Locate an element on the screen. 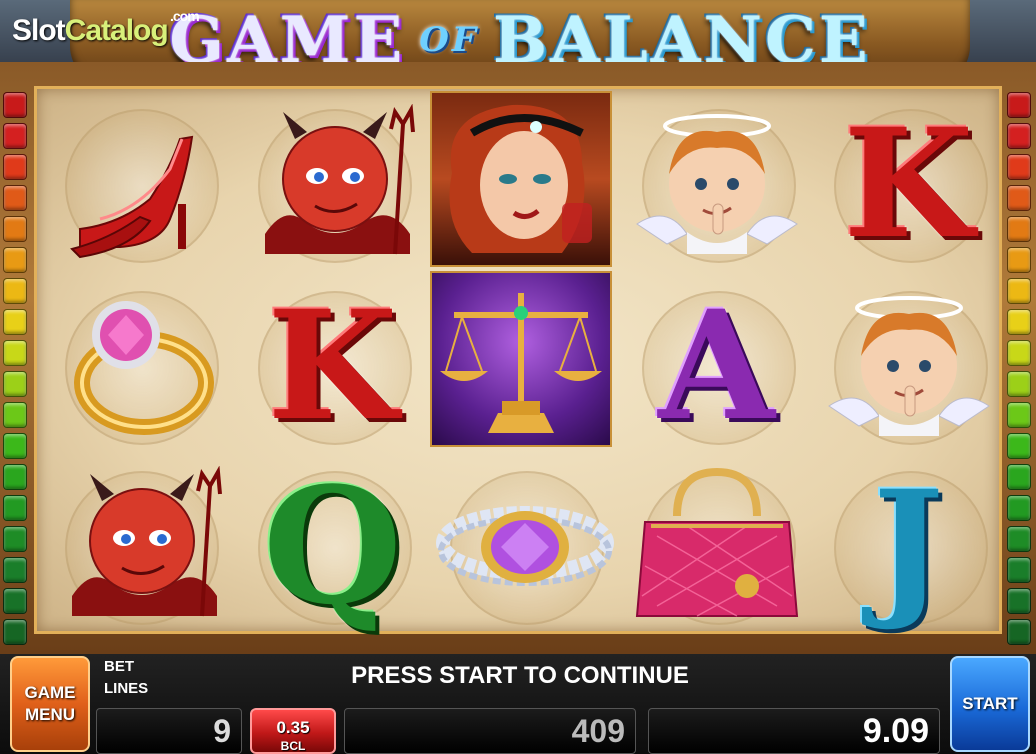 The image size is (1036, 754). letter-j: J is located at coordinates (908, 546).